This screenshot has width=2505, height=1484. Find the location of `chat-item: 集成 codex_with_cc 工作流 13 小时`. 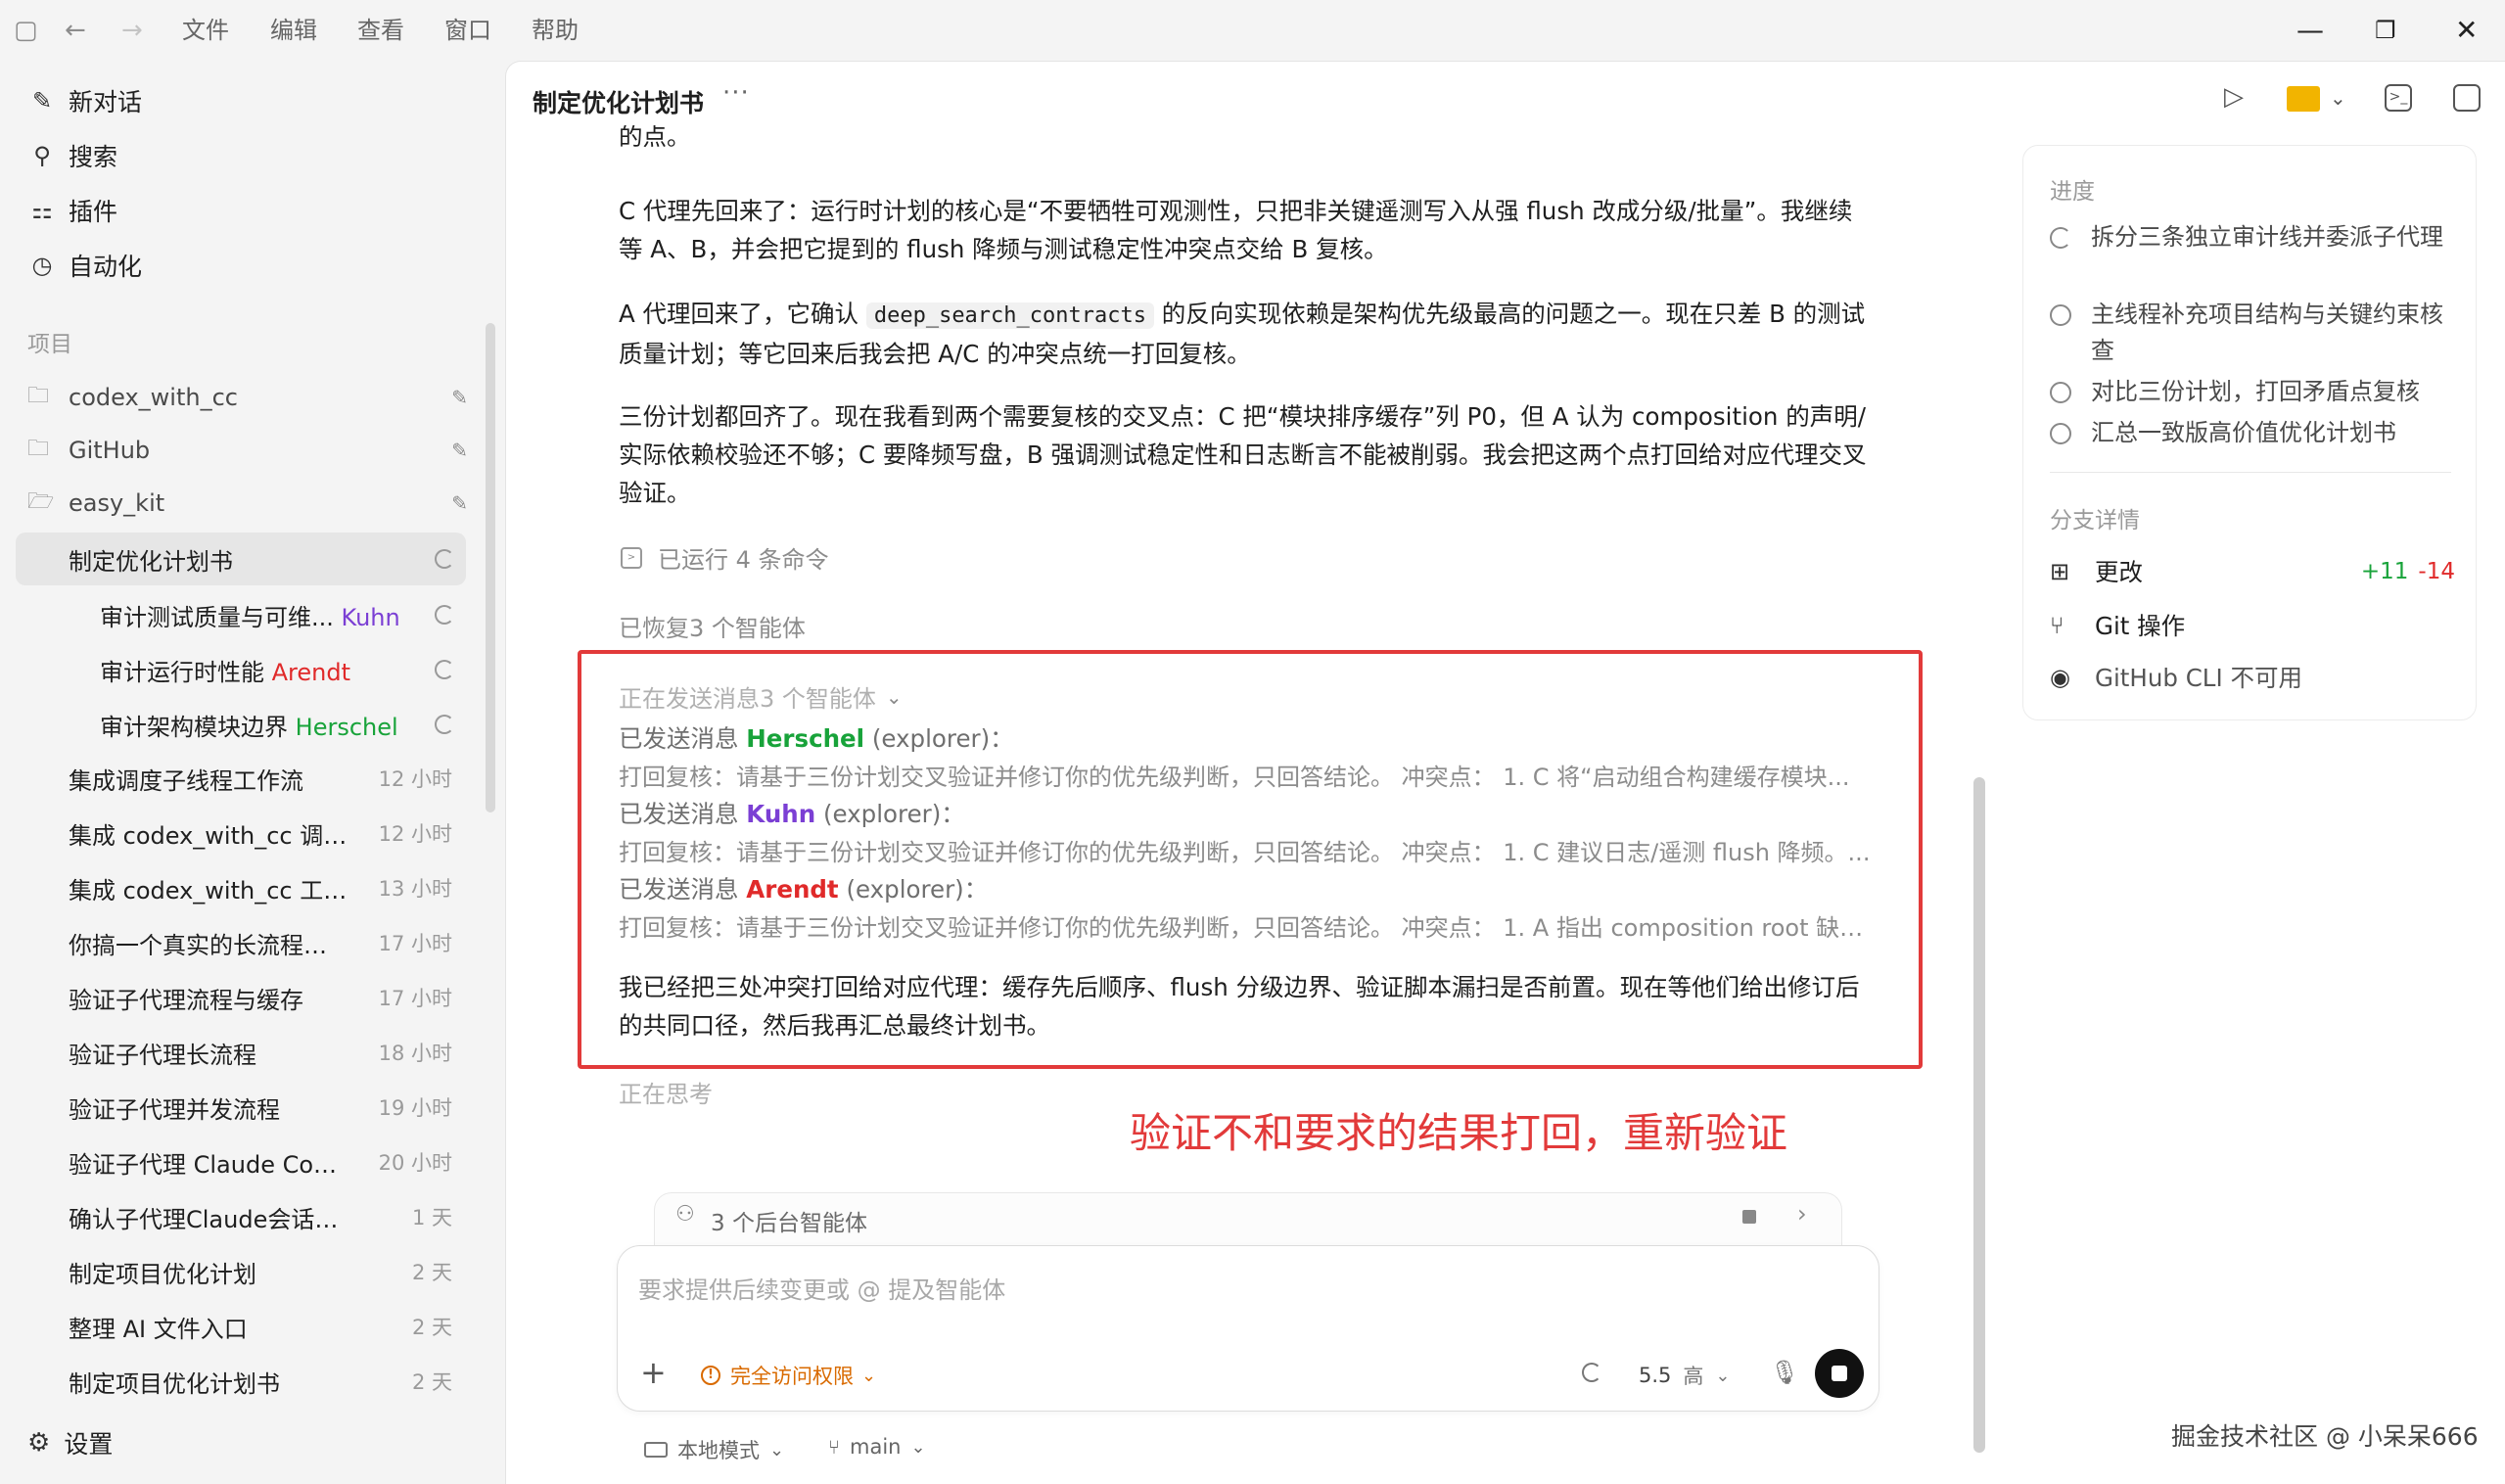

chat-item: 集成 codex_with_cc 工作流 13 小时 is located at coordinates (241, 887).